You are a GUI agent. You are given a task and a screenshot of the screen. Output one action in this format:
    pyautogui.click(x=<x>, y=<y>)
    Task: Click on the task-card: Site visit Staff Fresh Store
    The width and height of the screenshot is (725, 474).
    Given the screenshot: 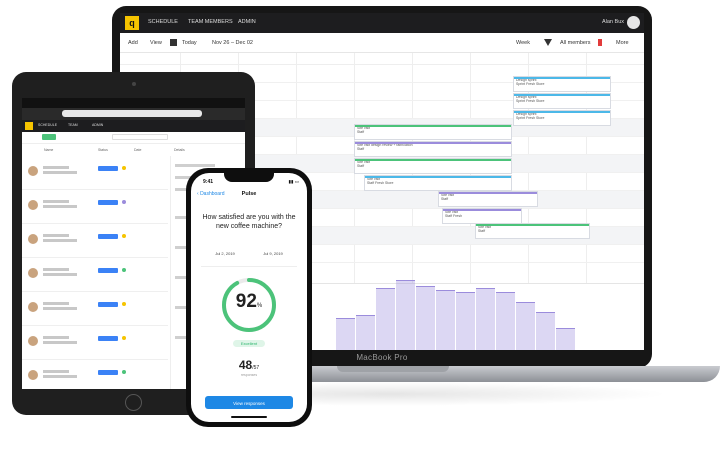 What is the action you would take?
    pyautogui.click(x=438, y=183)
    